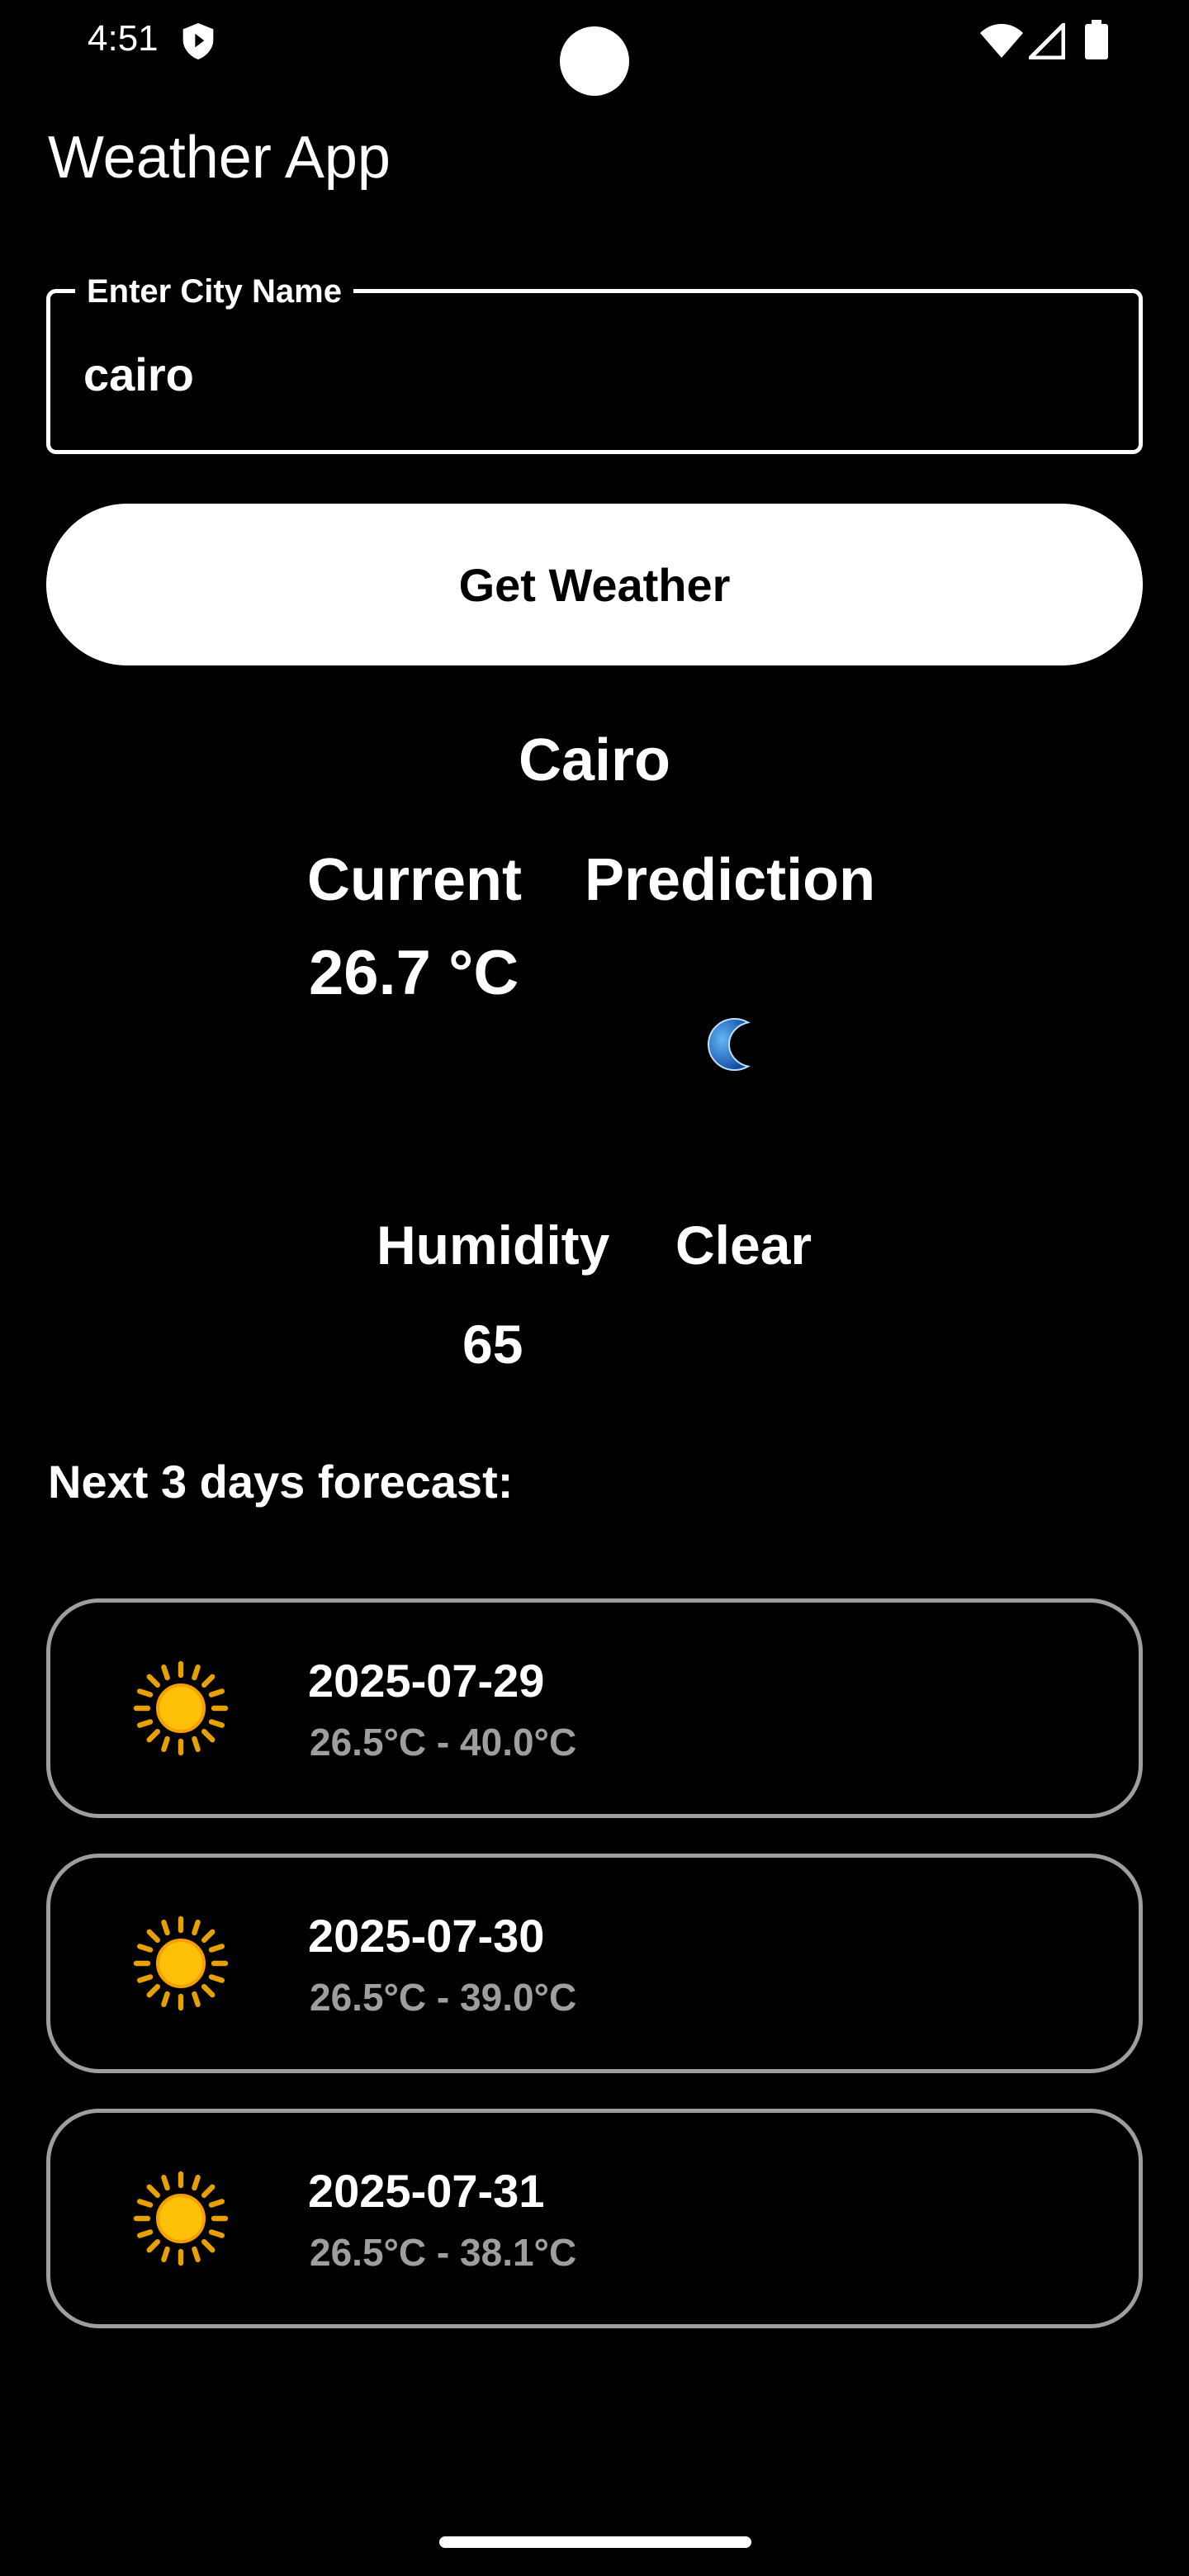 This screenshot has height=2576, width=1189. Describe the element at coordinates (414, 973) in the screenshot. I see `current-temperature: 26.7 °C` at that location.